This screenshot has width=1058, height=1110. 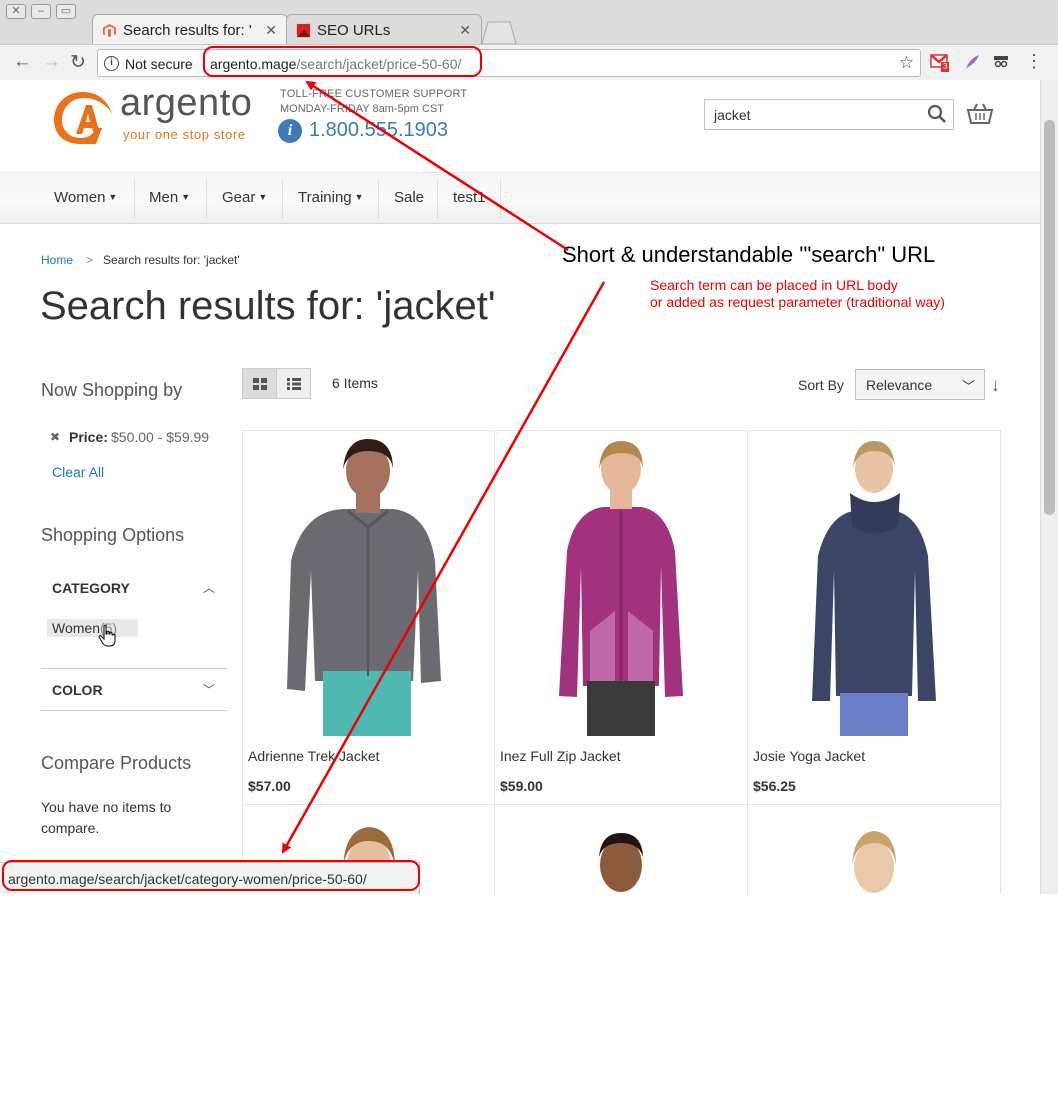 I want to click on nav-label: Men, so click(x=164, y=197).